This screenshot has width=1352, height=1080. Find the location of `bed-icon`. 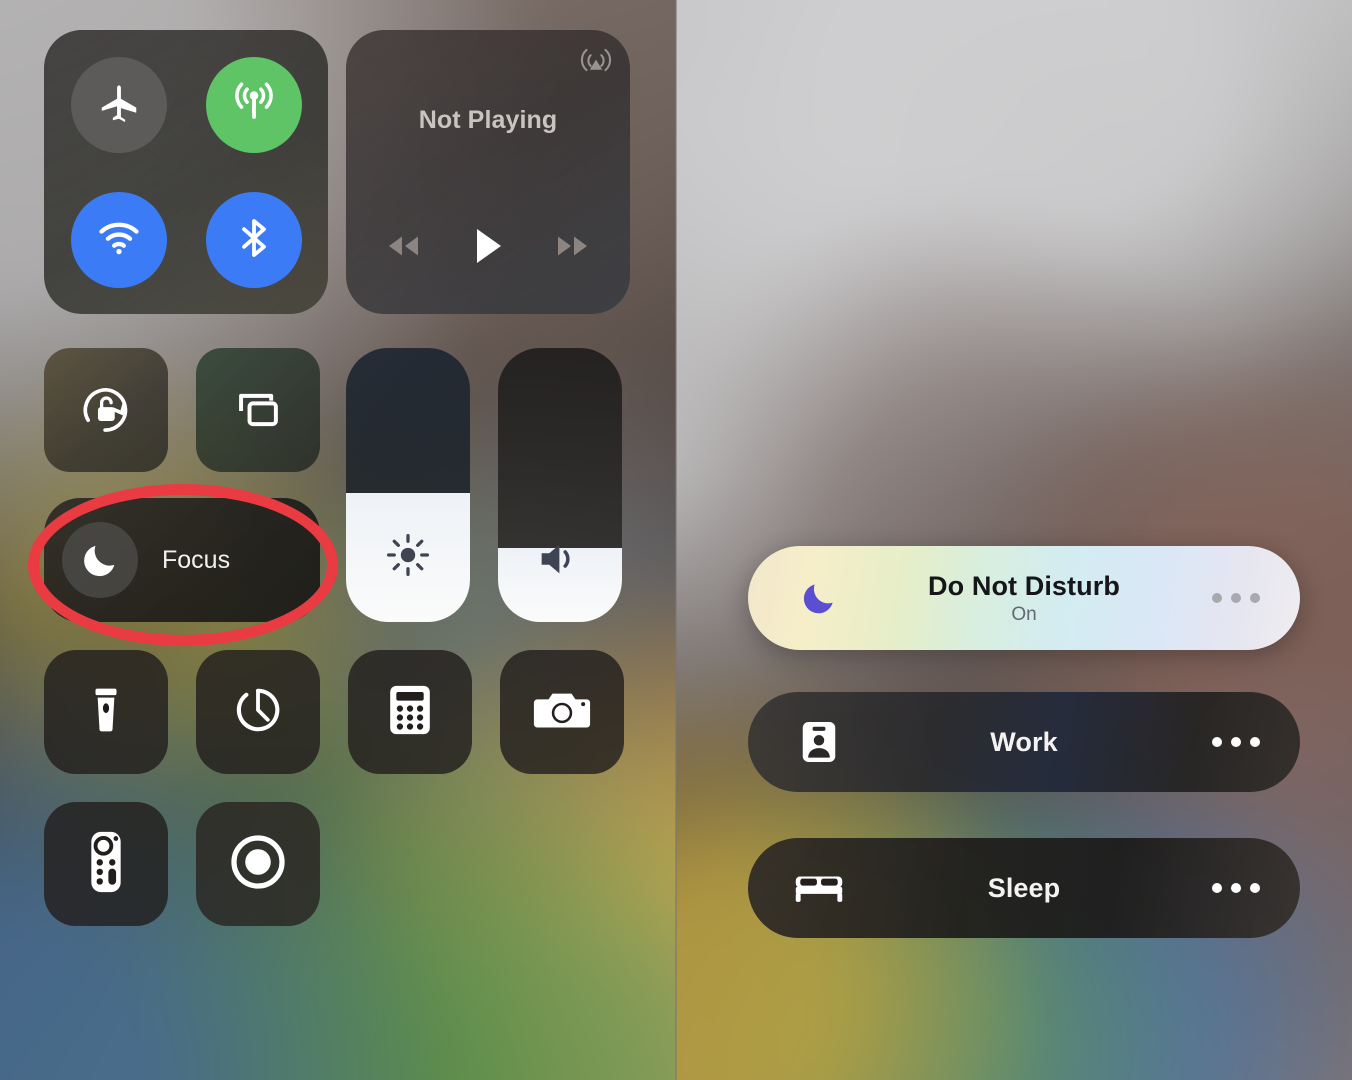

bed-icon is located at coordinates (819, 888).